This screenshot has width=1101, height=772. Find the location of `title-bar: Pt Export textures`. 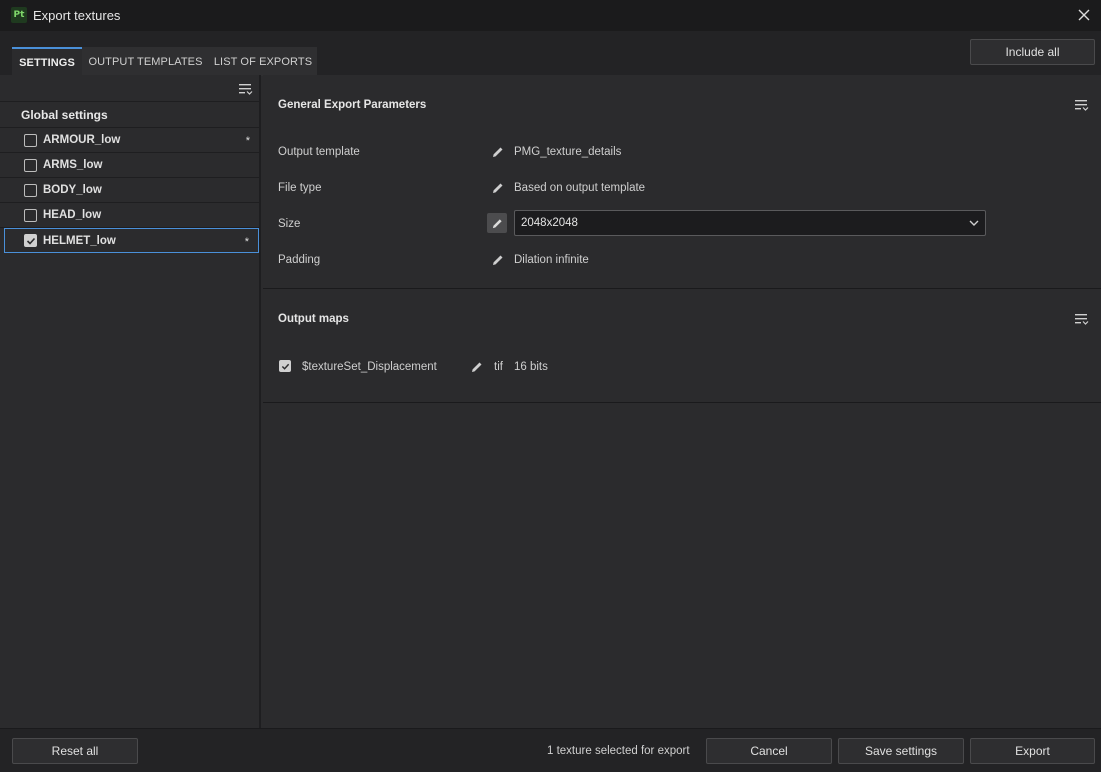

title-bar: Pt Export textures is located at coordinates (550, 15).